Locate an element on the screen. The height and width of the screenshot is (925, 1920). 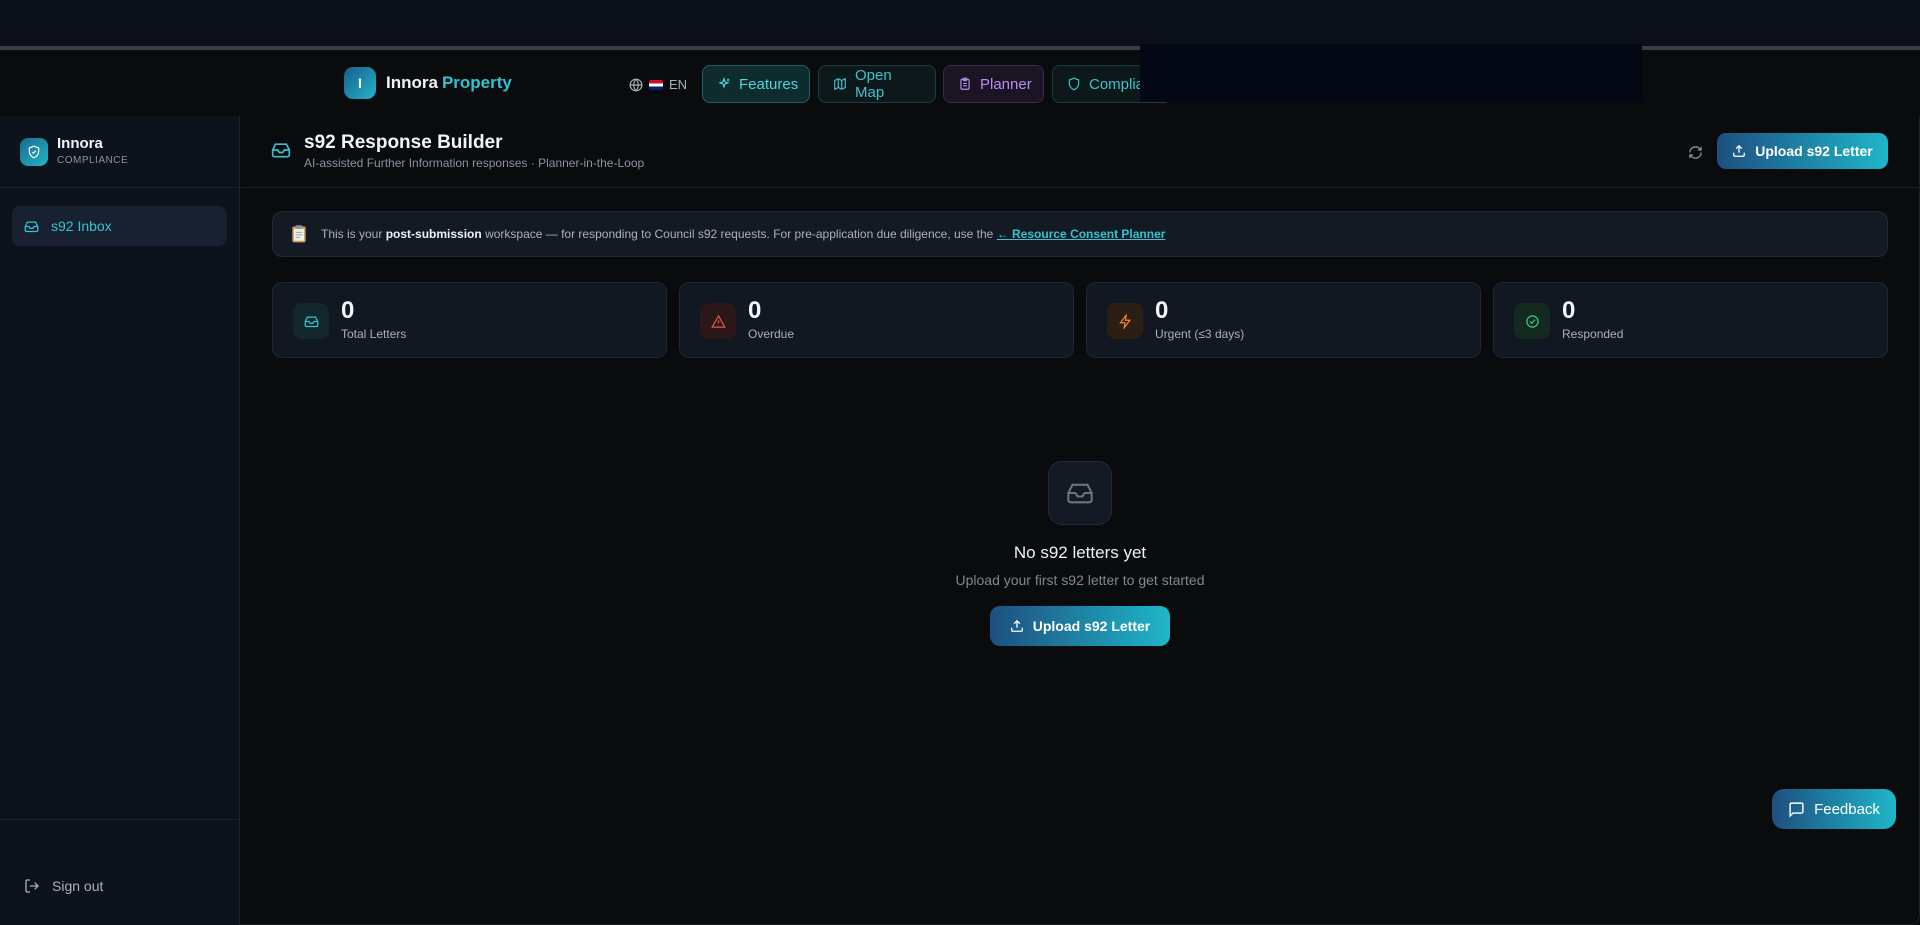
refresh-icon is located at coordinates (1695, 152).